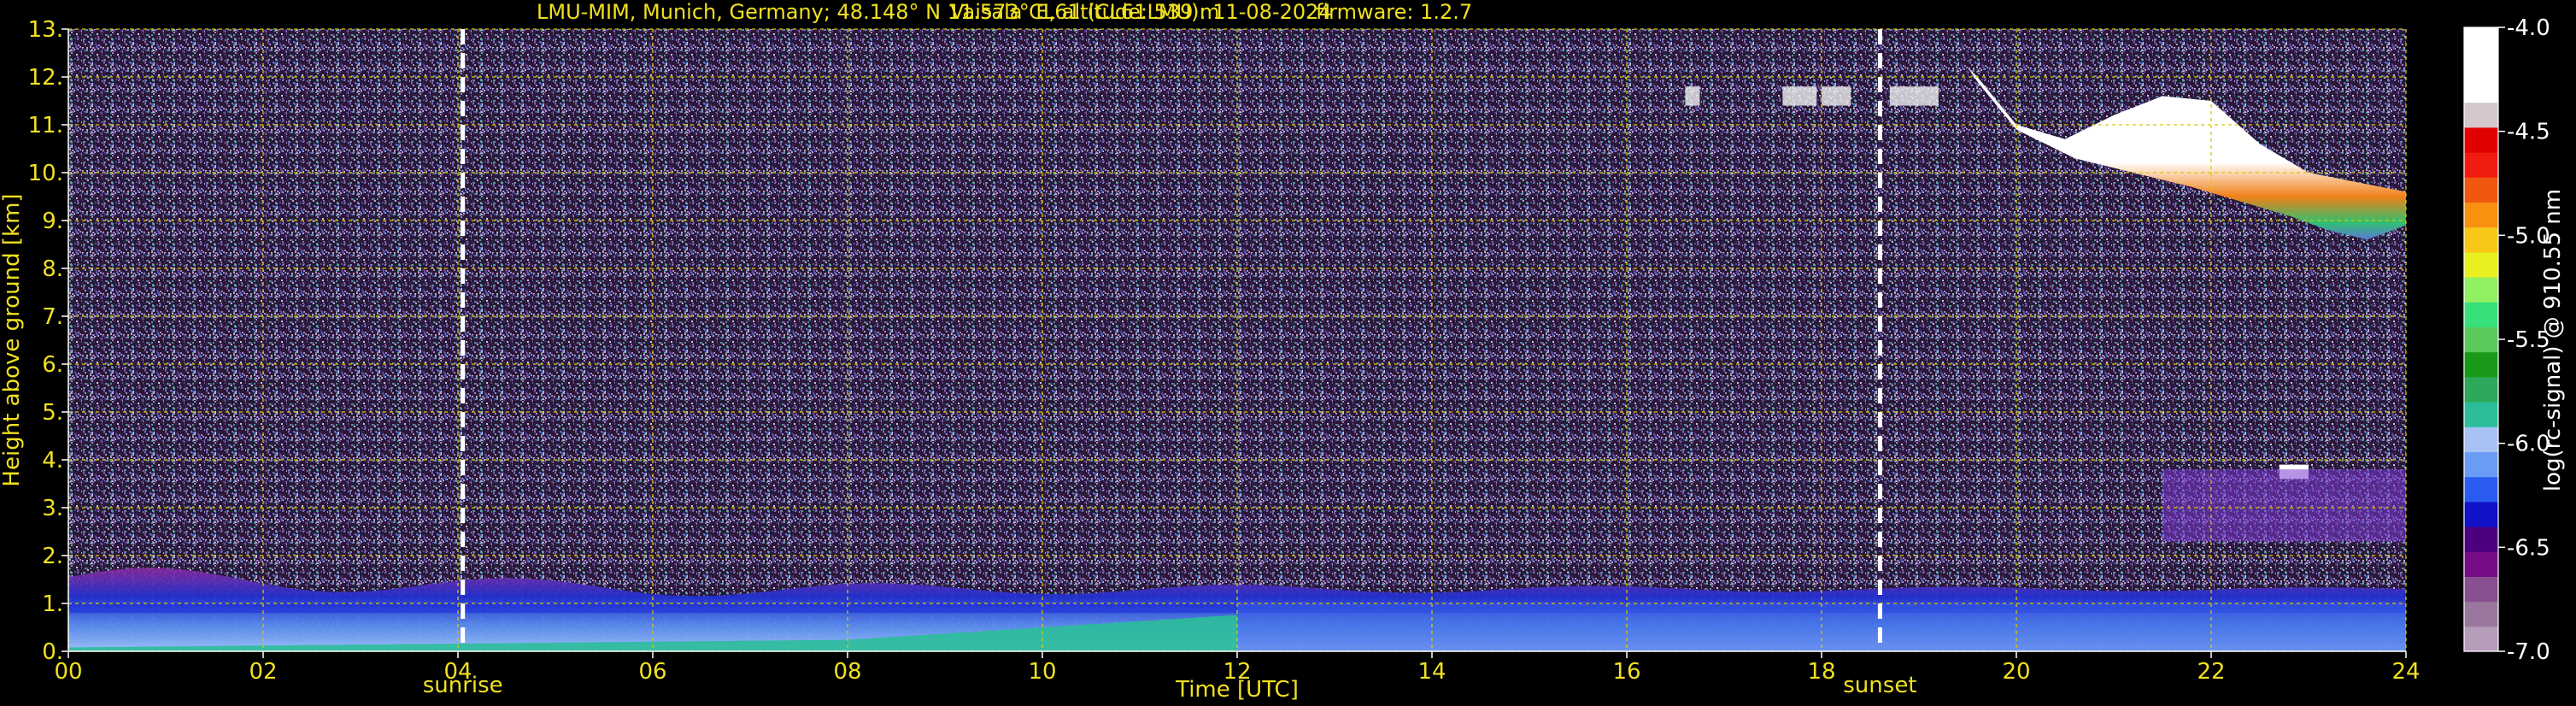 The image size is (2576, 706). Describe the element at coordinates (45, 173) in the screenshot. I see `y-tick-label: 10.` at that location.